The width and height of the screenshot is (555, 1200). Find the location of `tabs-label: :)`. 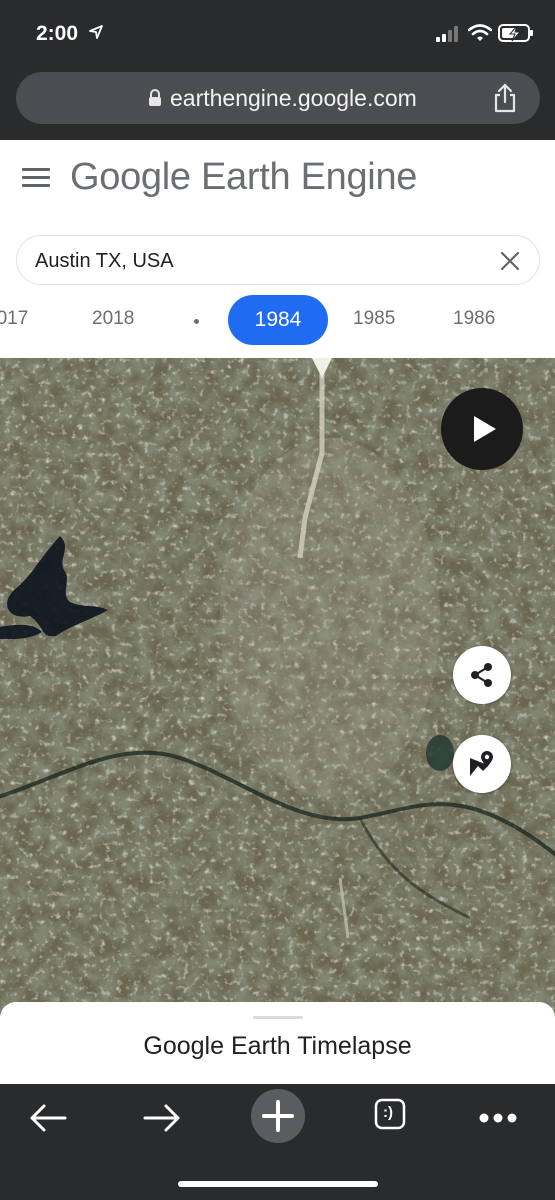

tabs-label: :) is located at coordinates (388, 1112).